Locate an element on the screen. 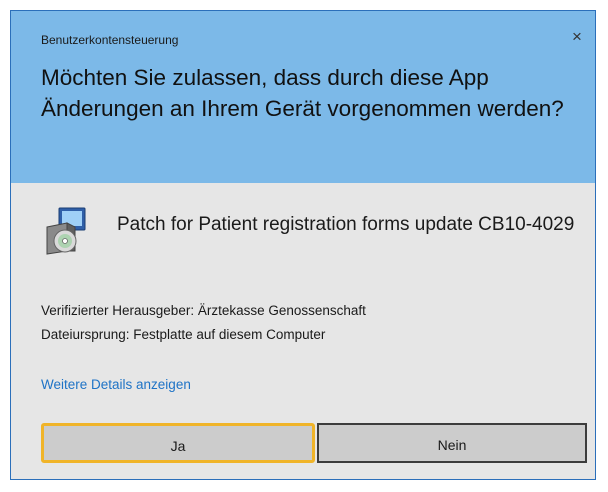 Image resolution: width=608 pixels, height=492 pixels. no-button: Nein is located at coordinates (452, 443).